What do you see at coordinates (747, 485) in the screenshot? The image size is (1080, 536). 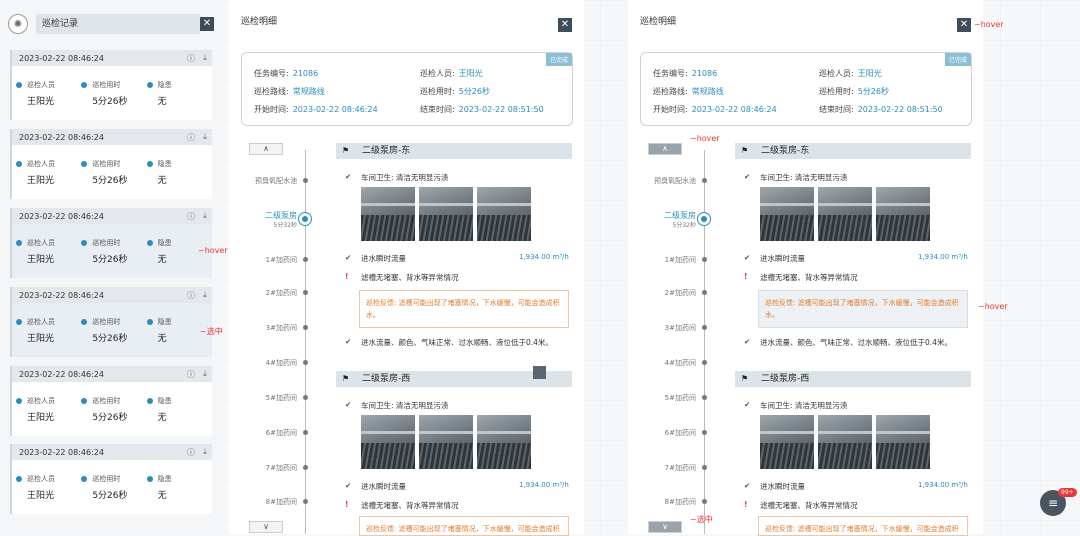 I see `check-icon: ✔` at bounding box center [747, 485].